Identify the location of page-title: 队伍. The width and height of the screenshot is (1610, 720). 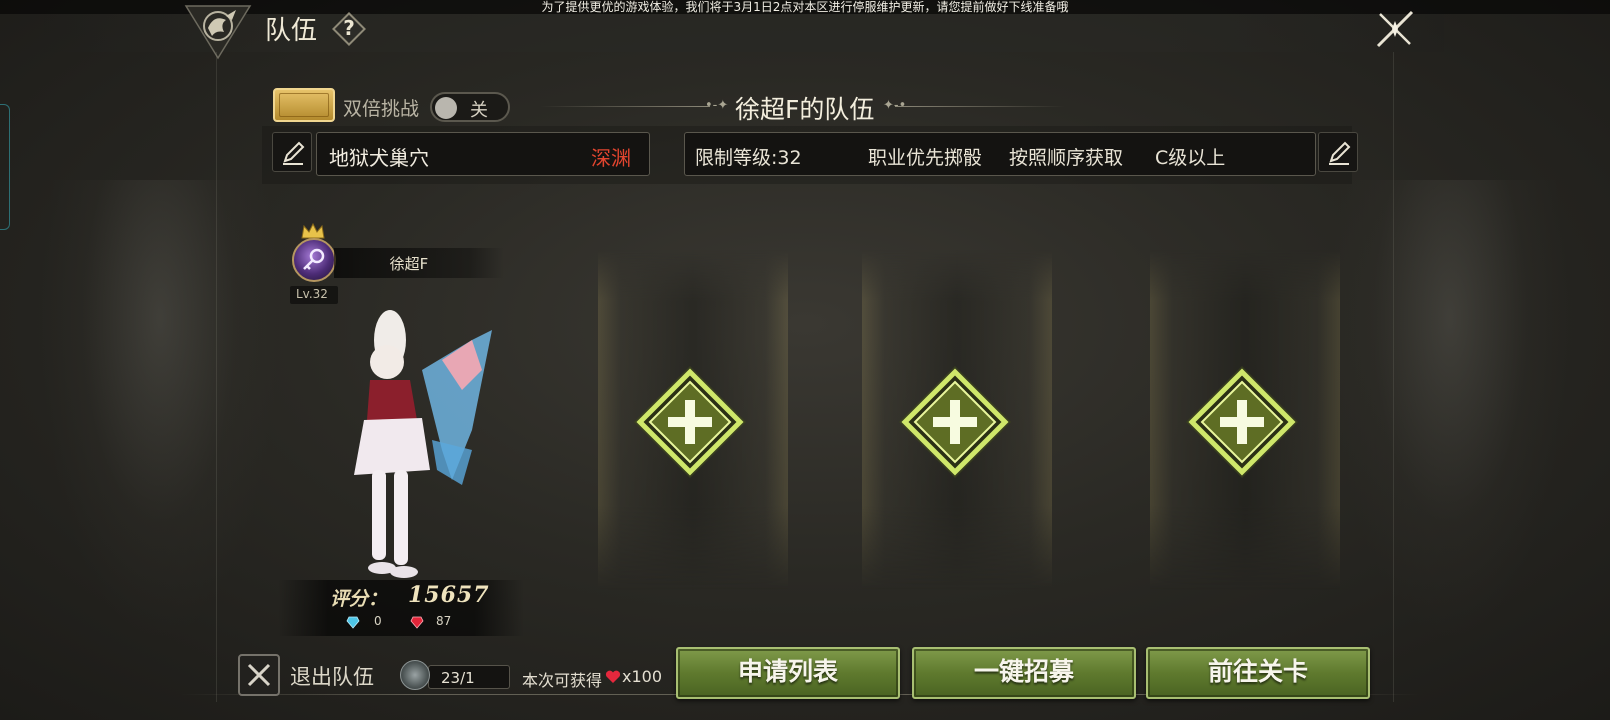
(291, 31).